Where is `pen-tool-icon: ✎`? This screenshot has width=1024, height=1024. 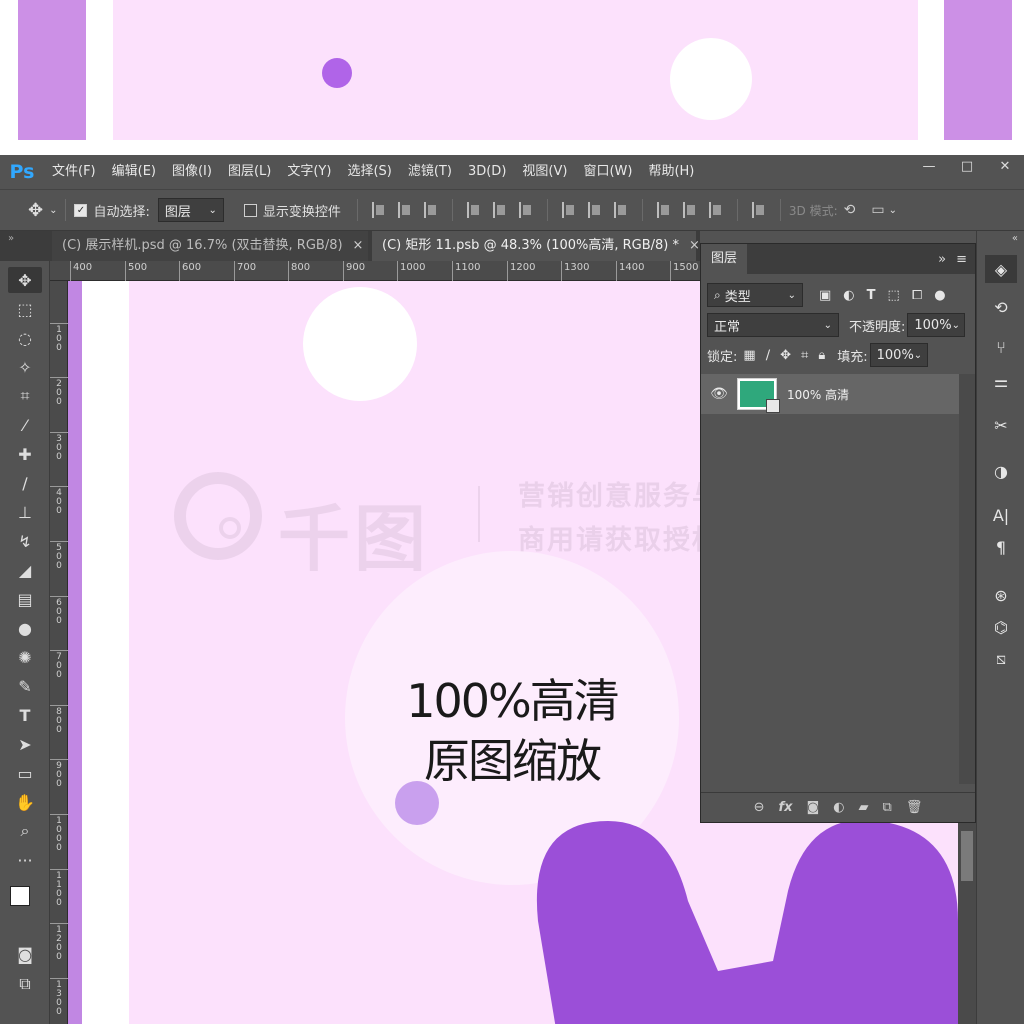
pen-tool-icon: ✎ is located at coordinates (25, 686).